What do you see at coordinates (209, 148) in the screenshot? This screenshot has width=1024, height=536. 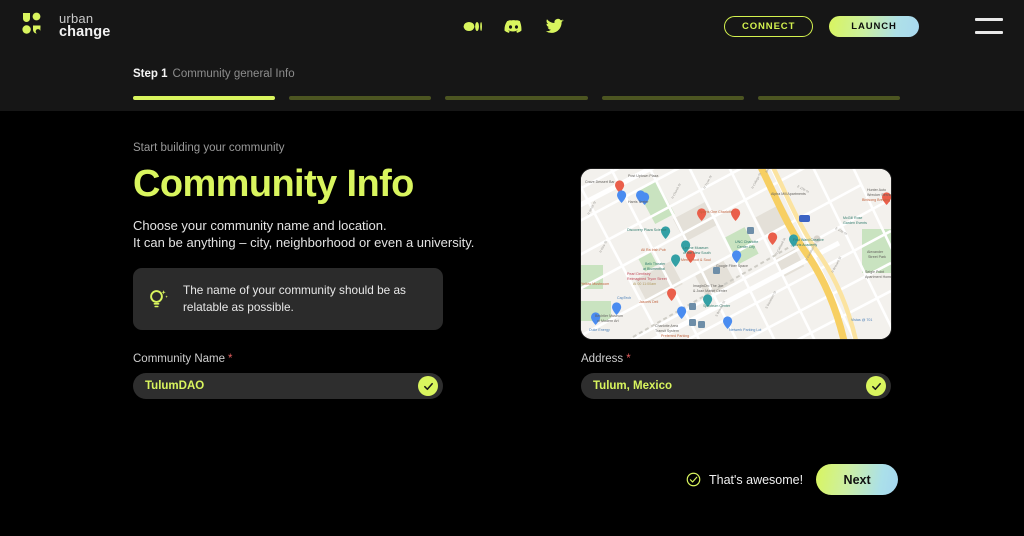 I see `page-eyebrow: Start building your community` at bounding box center [209, 148].